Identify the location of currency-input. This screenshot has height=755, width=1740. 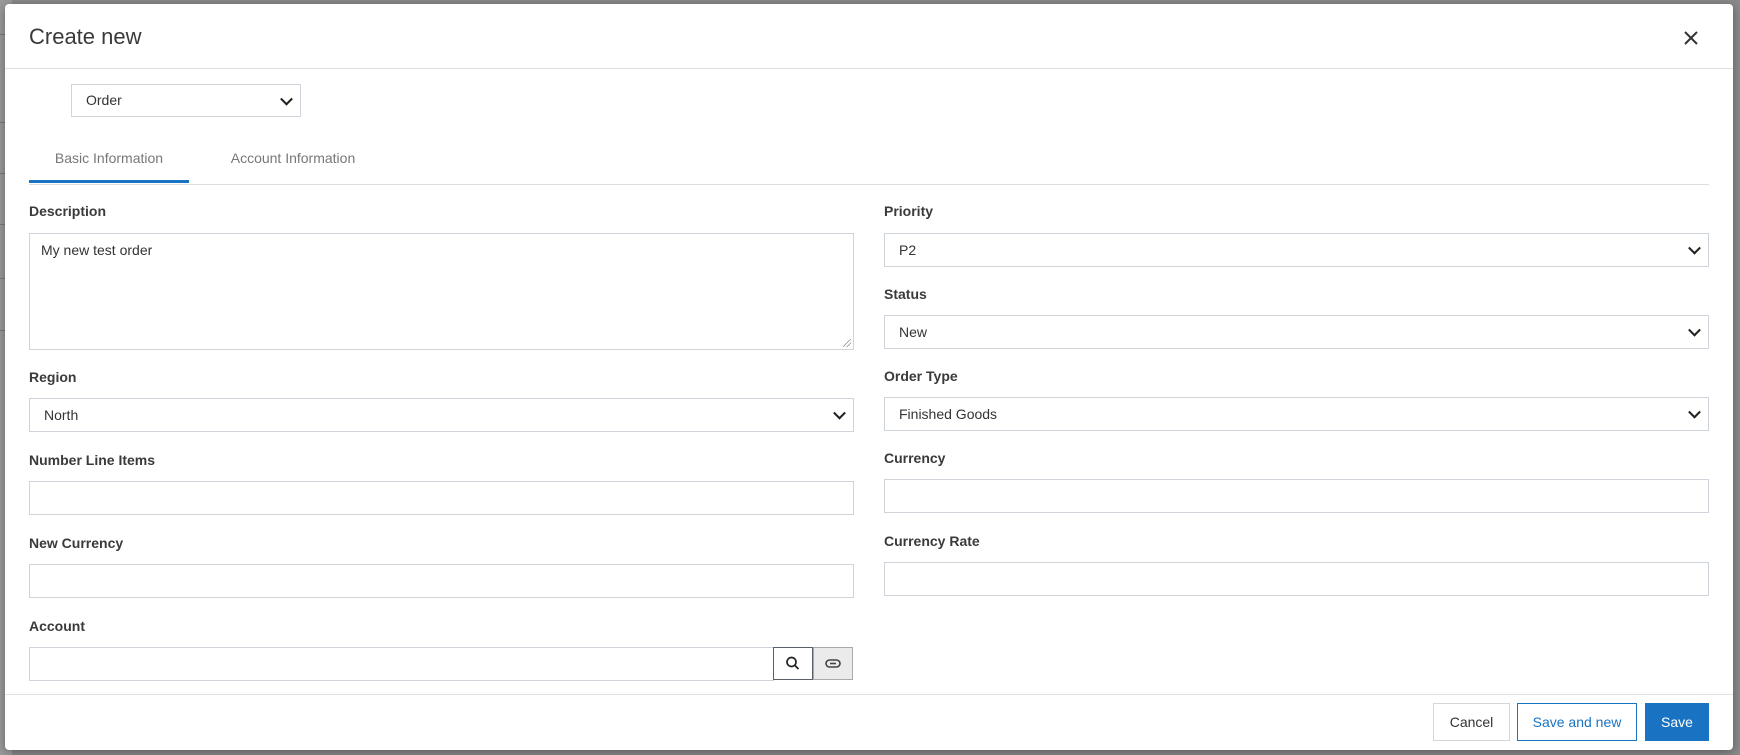
(1296, 496).